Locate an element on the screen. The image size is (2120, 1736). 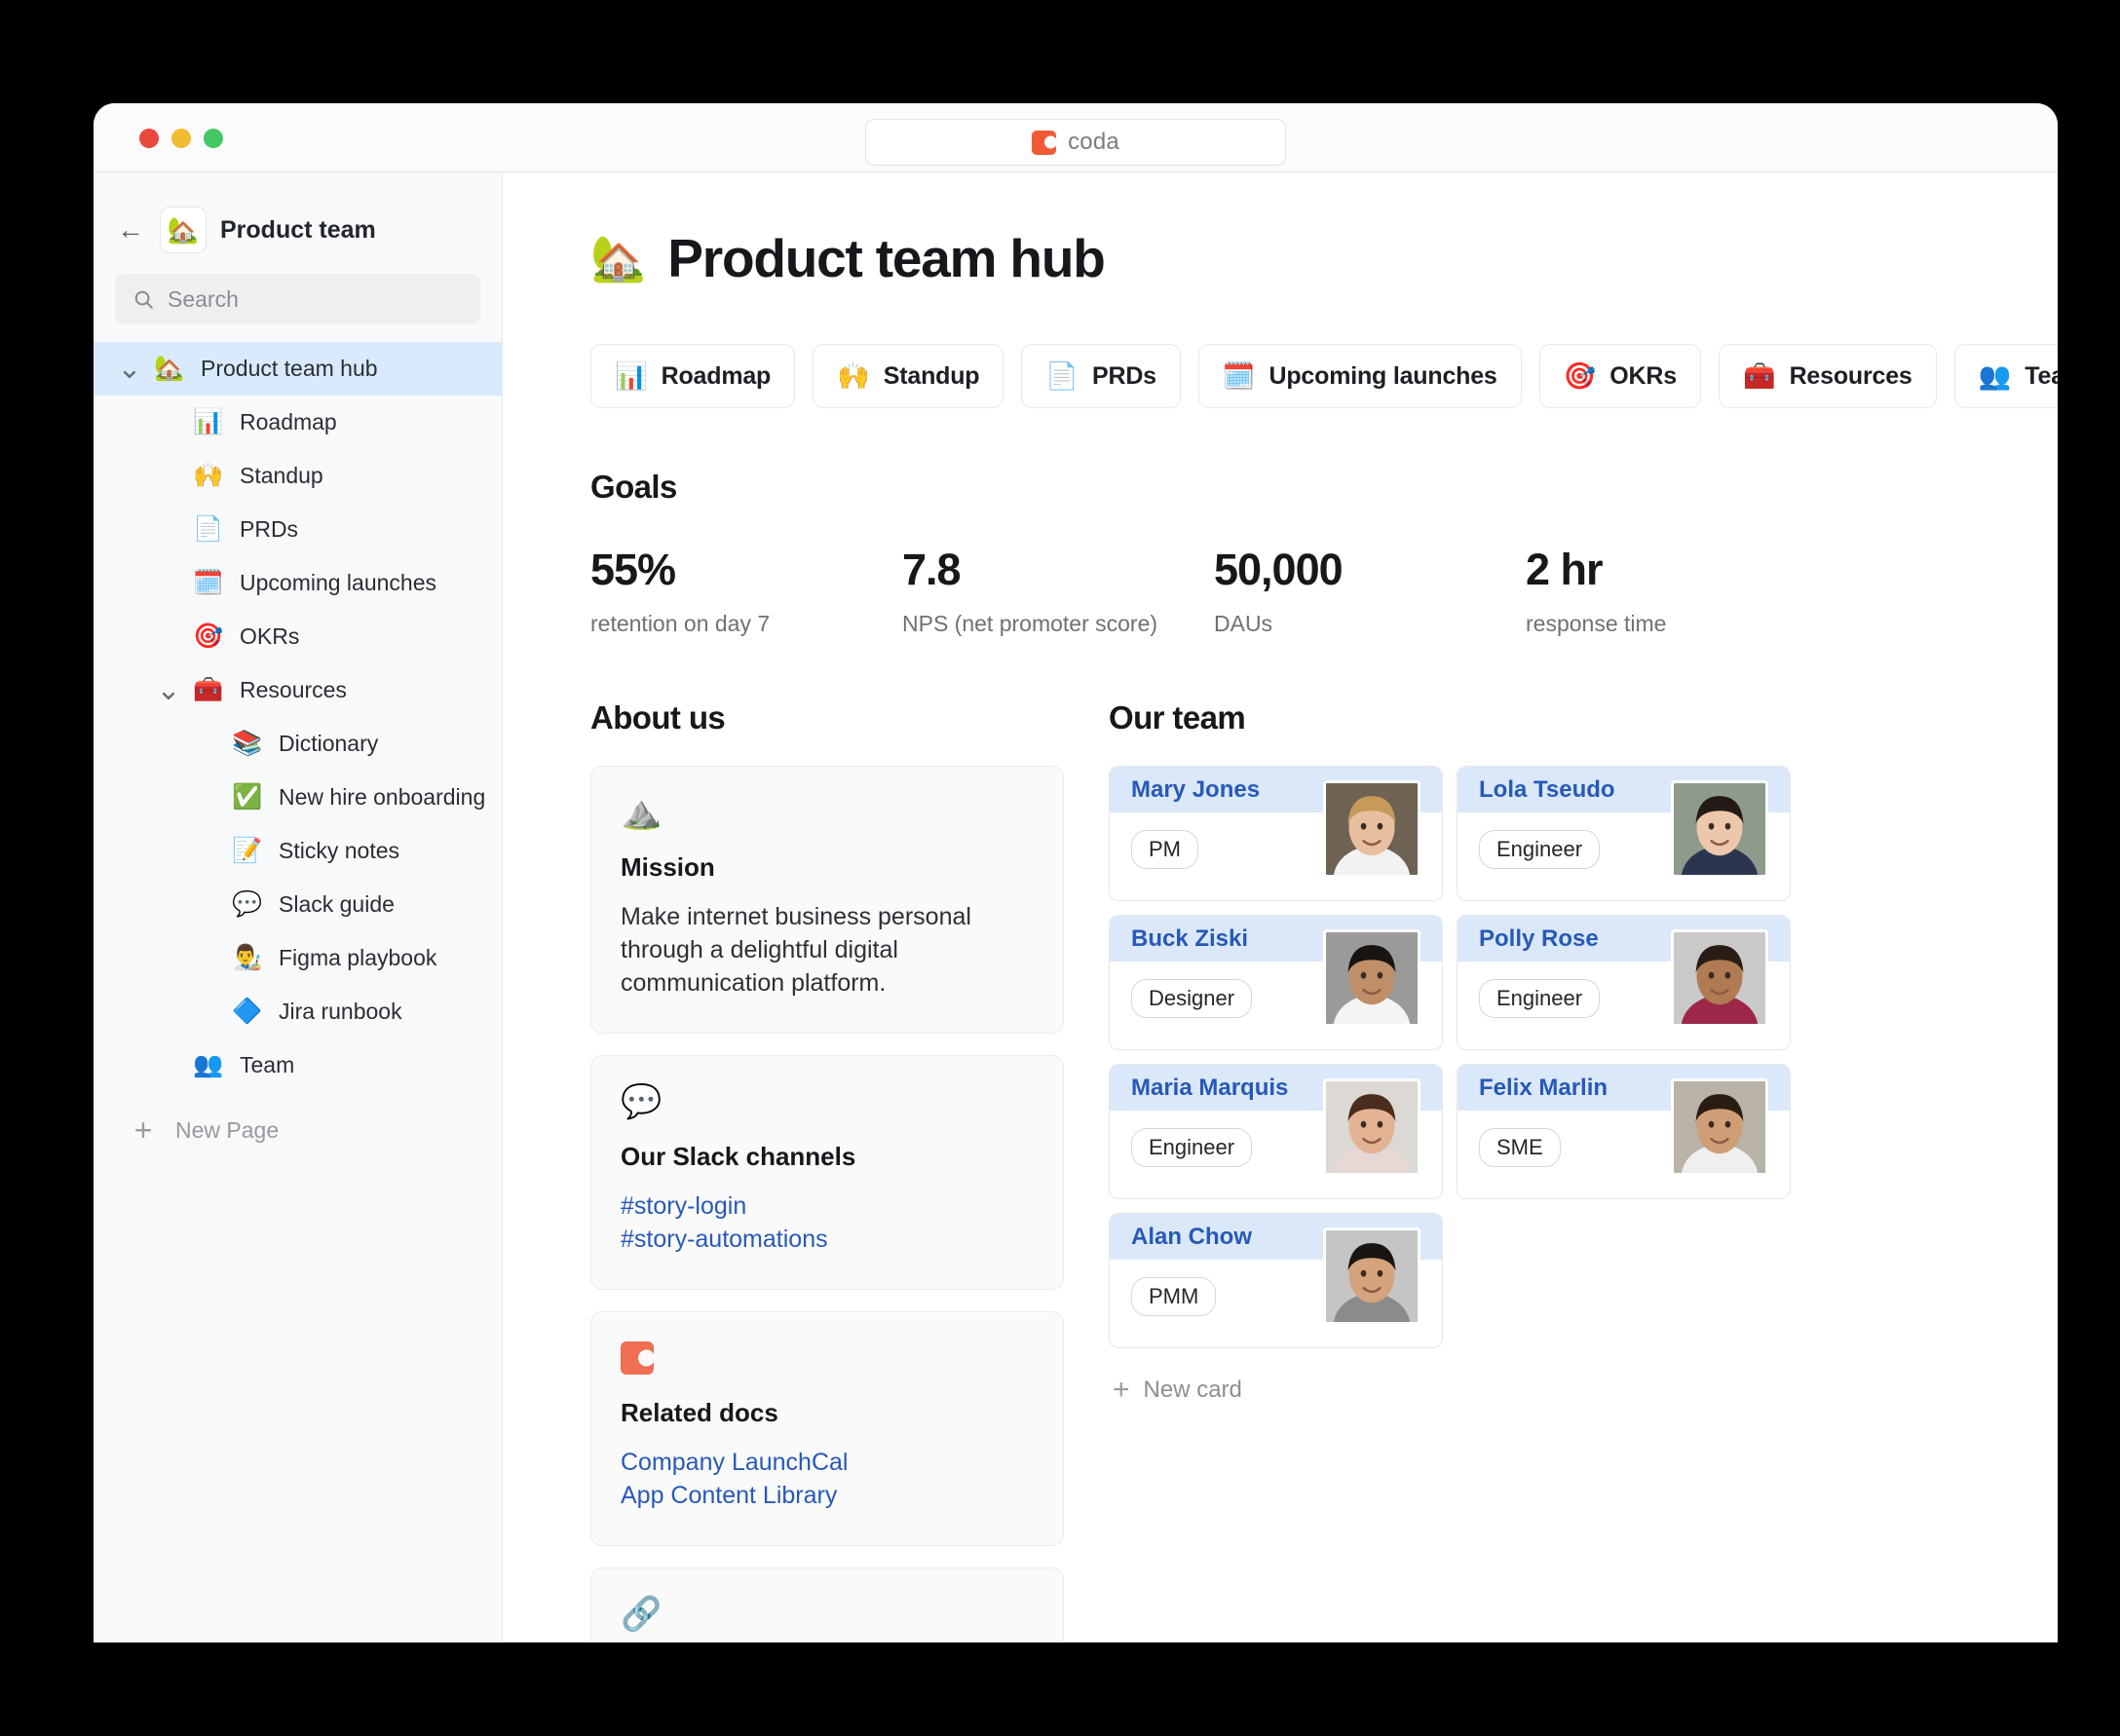
sidebar-item-emoji-icon: 📚 is located at coordinates (247, 743).